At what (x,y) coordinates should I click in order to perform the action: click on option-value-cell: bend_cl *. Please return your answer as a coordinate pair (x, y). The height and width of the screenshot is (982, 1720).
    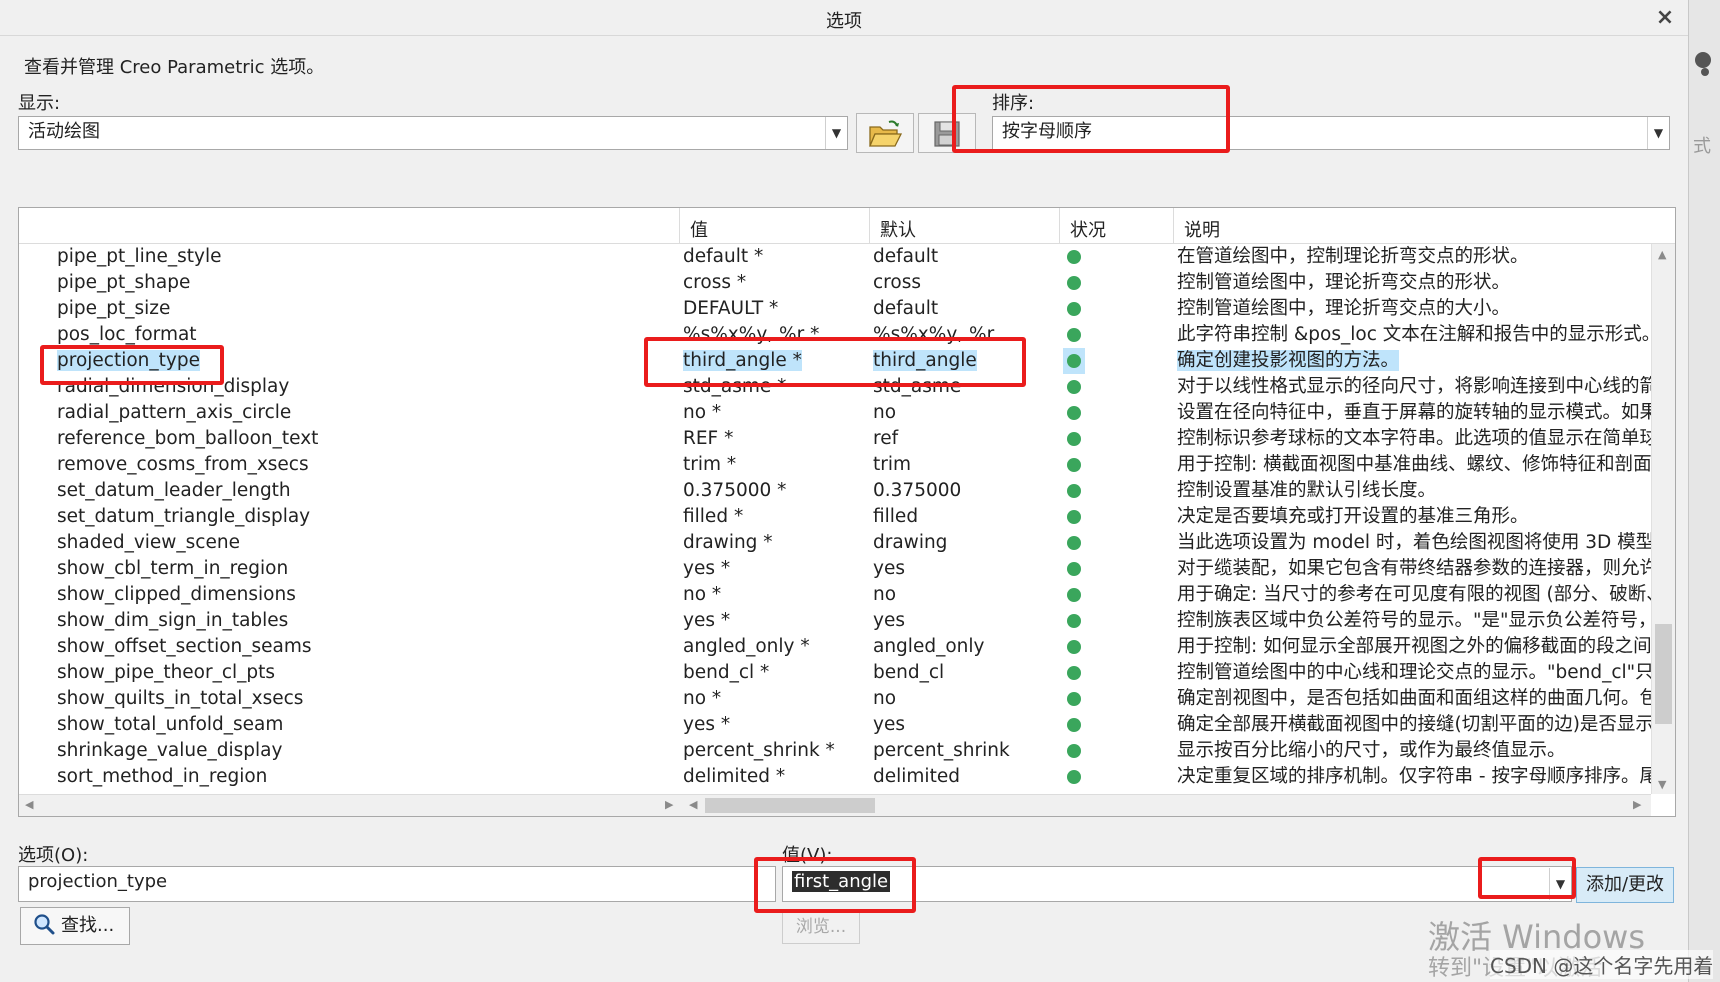
    Looking at the image, I should click on (726, 673).